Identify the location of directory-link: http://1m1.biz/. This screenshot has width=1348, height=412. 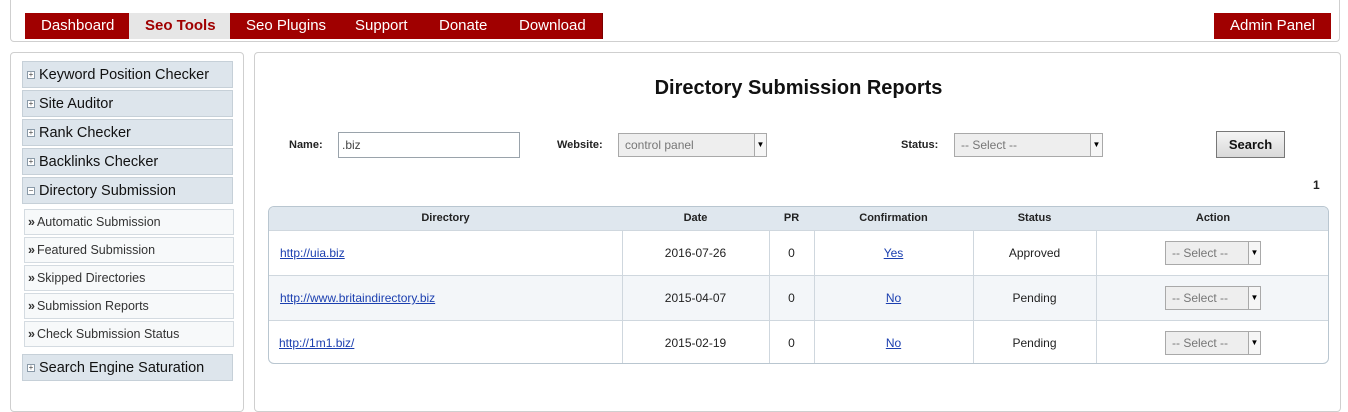
(316, 343).